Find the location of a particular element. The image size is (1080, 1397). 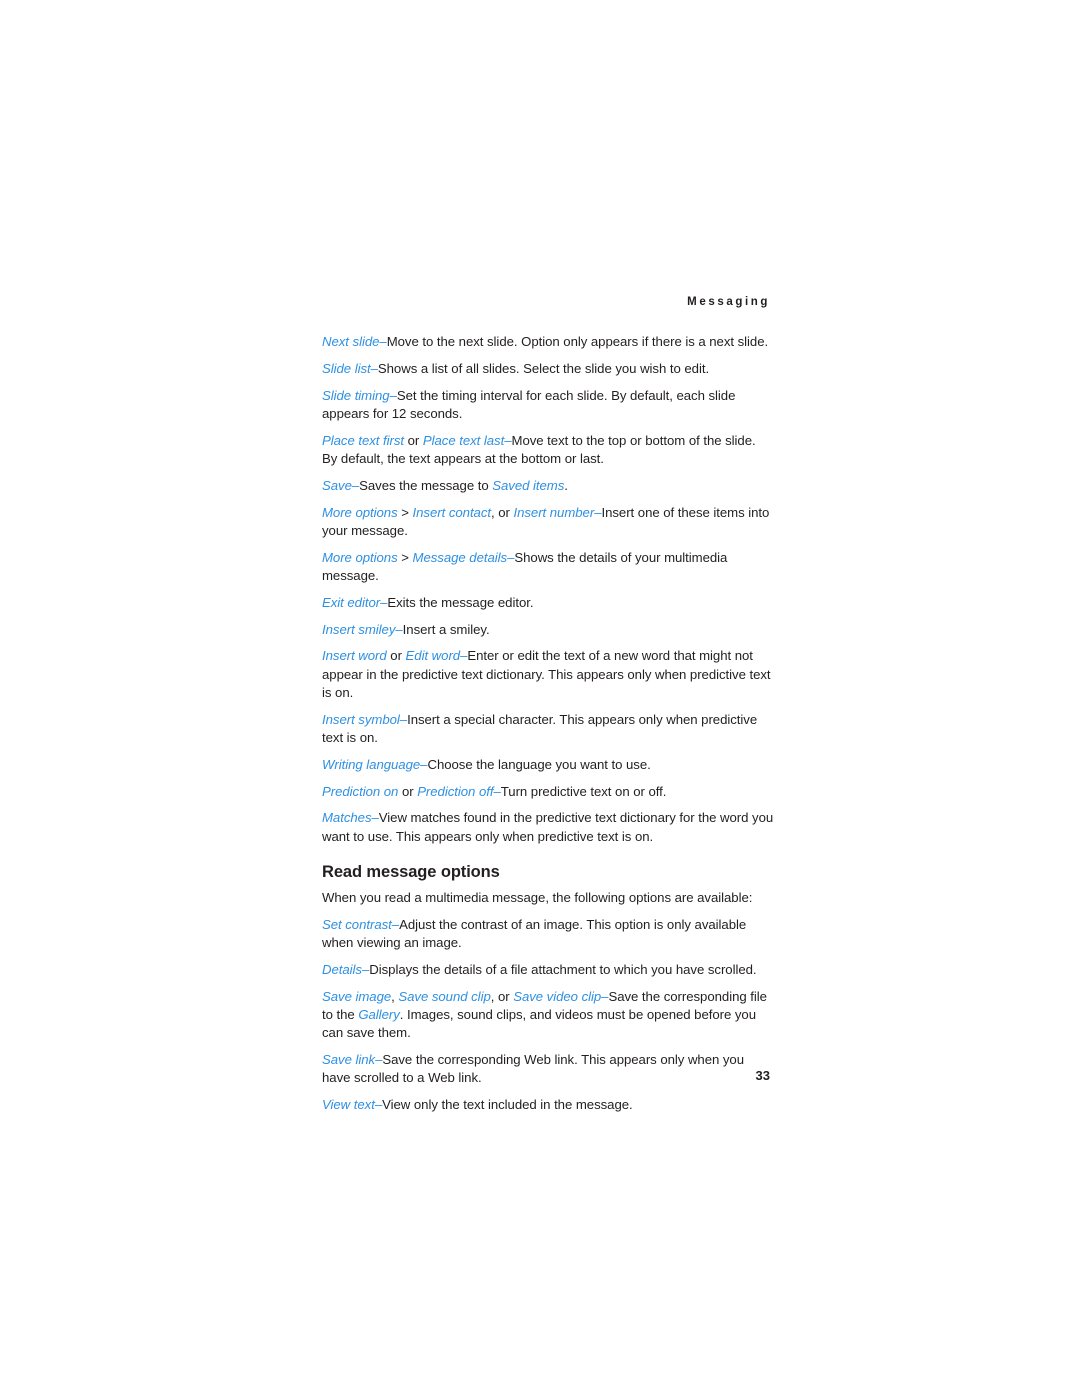

ui-term: Saved items is located at coordinates (528, 485).